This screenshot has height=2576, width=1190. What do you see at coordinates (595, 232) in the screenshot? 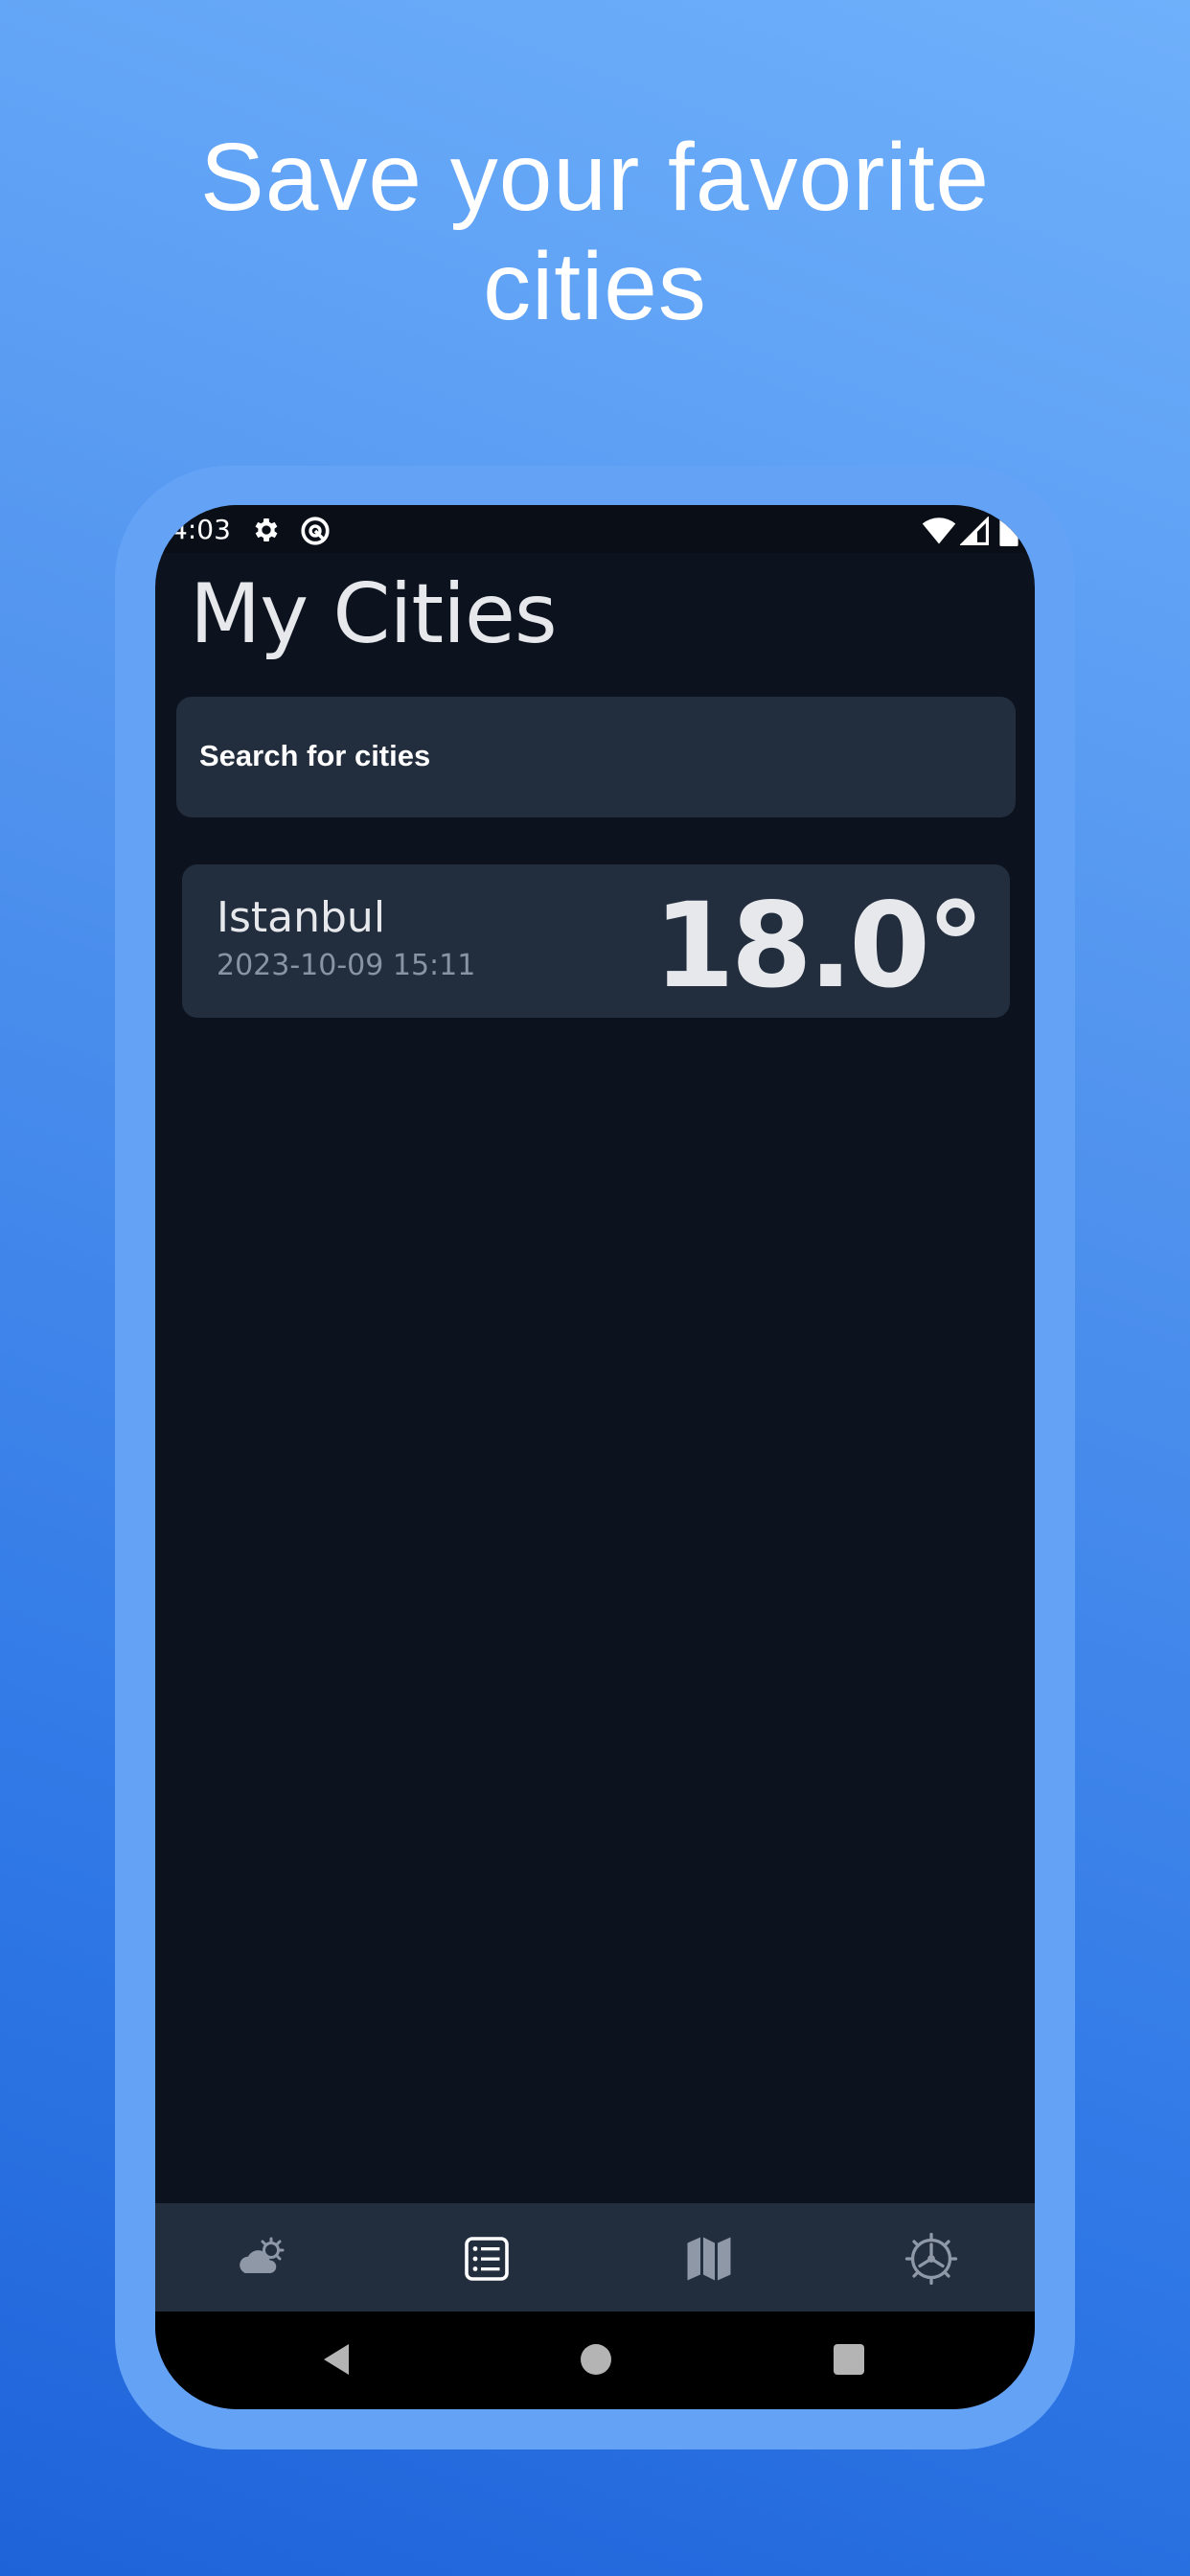
I see `promo-headline: Save your favorite cities` at bounding box center [595, 232].